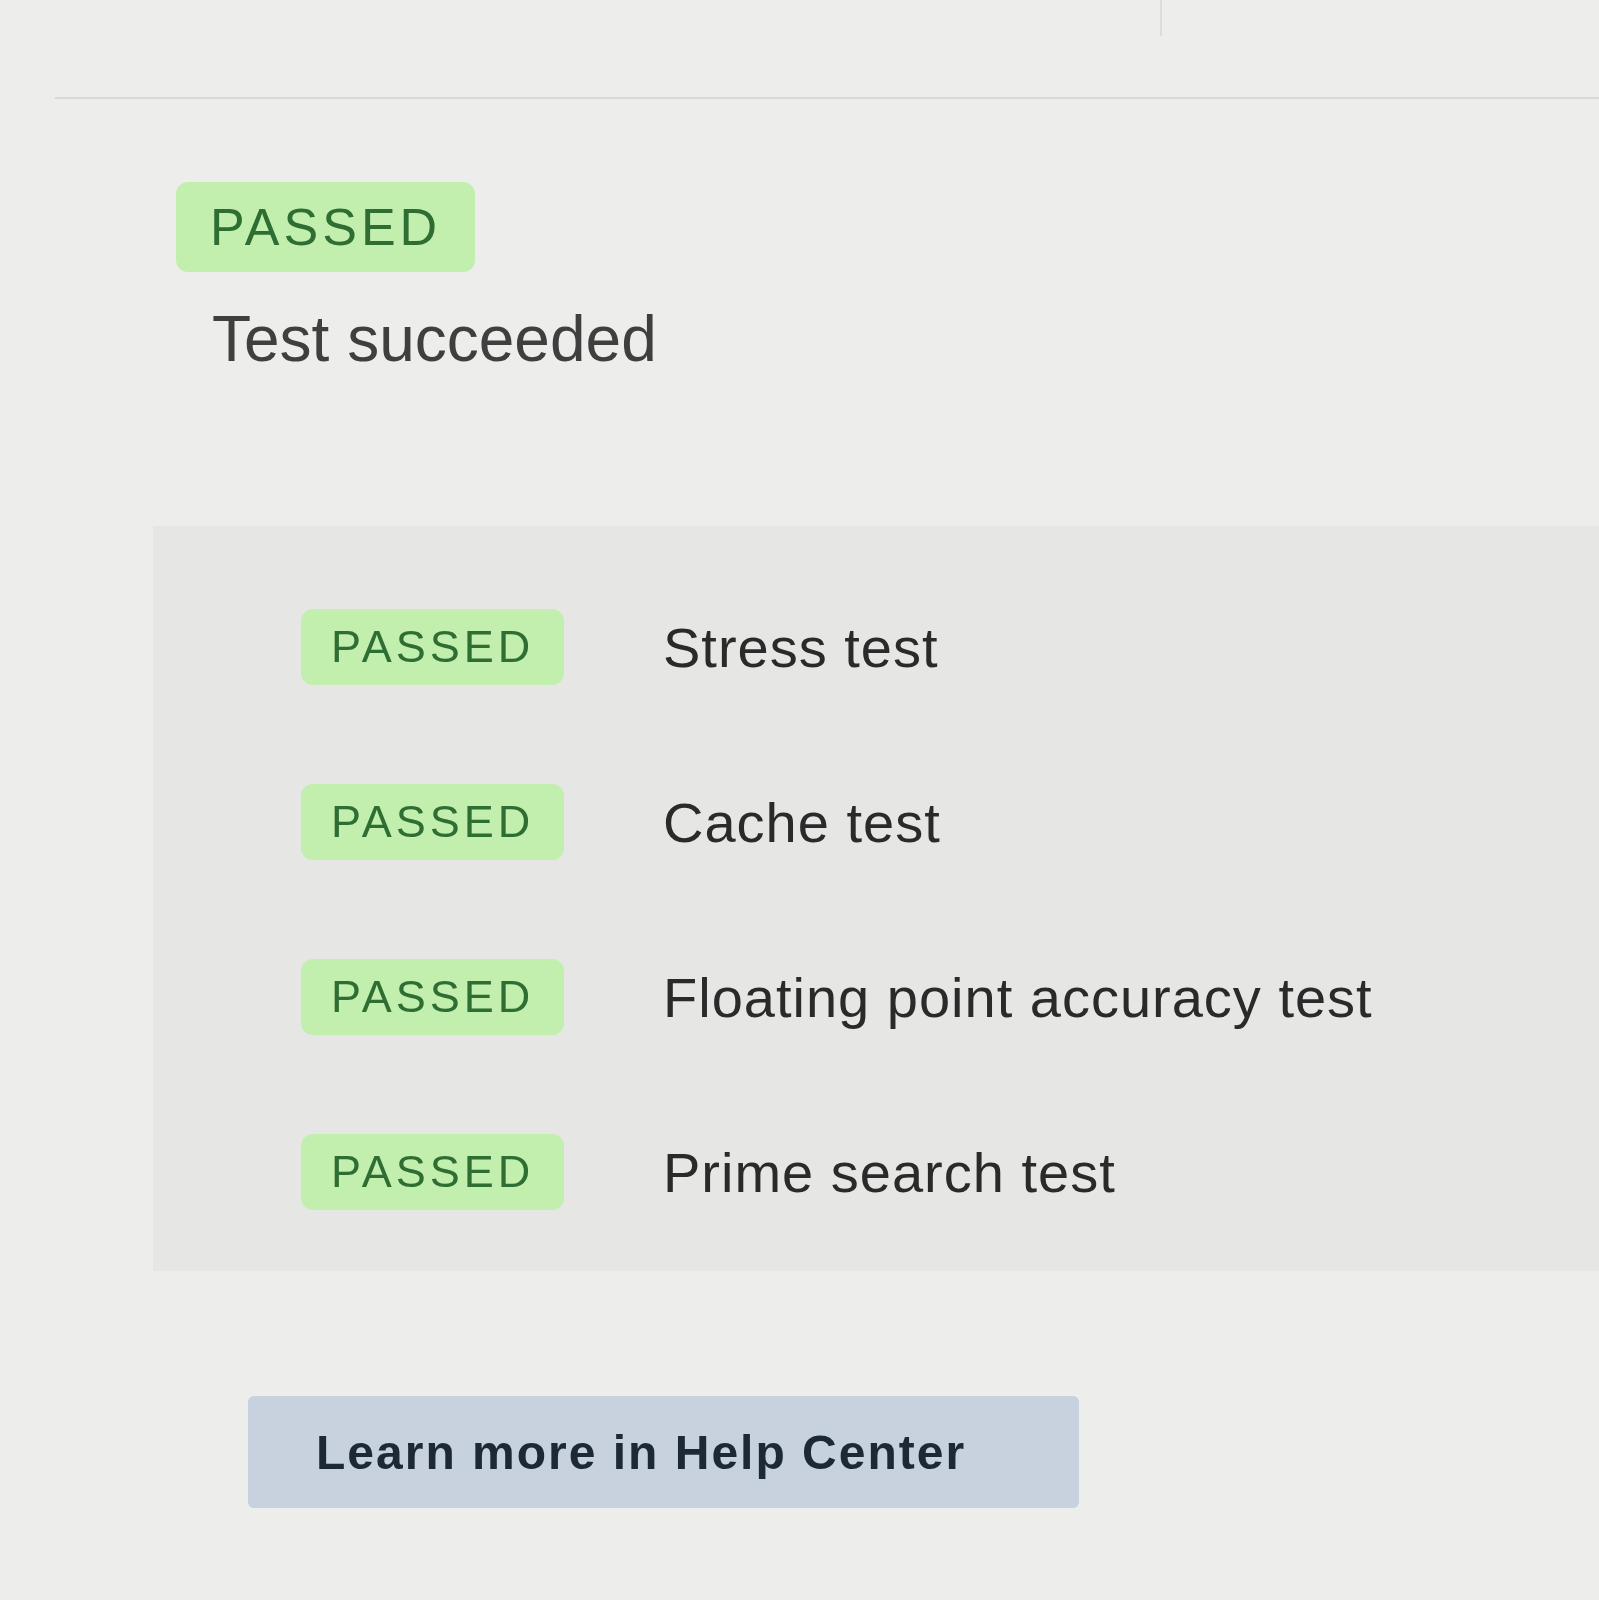 This screenshot has width=1599, height=1600. I want to click on test-name: Cache test, so click(802, 822).